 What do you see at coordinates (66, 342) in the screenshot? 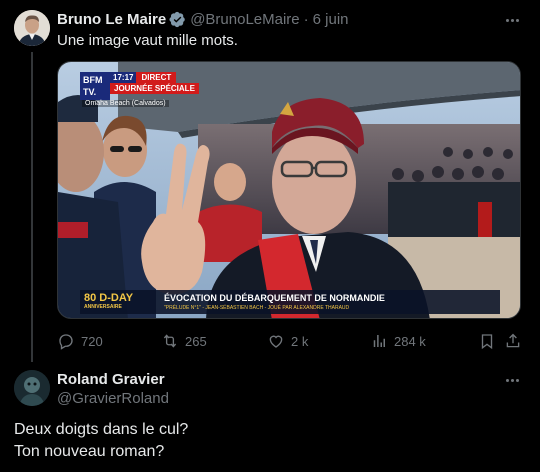
I see `reply-icon` at bounding box center [66, 342].